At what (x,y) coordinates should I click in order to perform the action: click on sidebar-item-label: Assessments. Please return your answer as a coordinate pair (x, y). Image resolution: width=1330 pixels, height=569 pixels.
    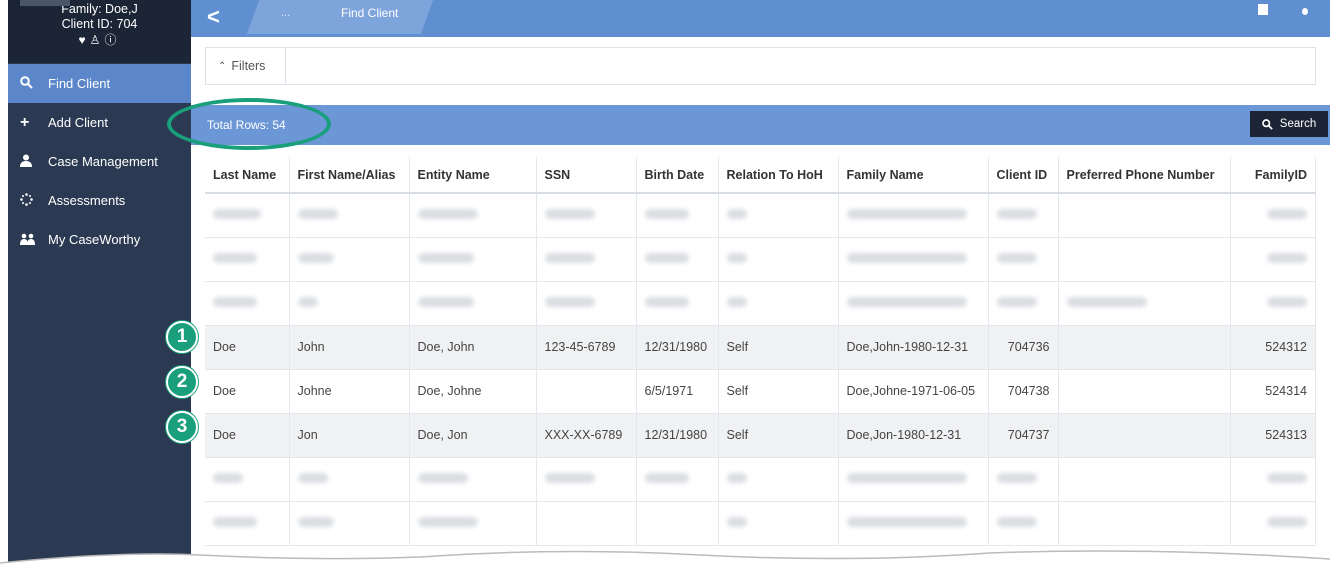
    Looking at the image, I should click on (87, 200).